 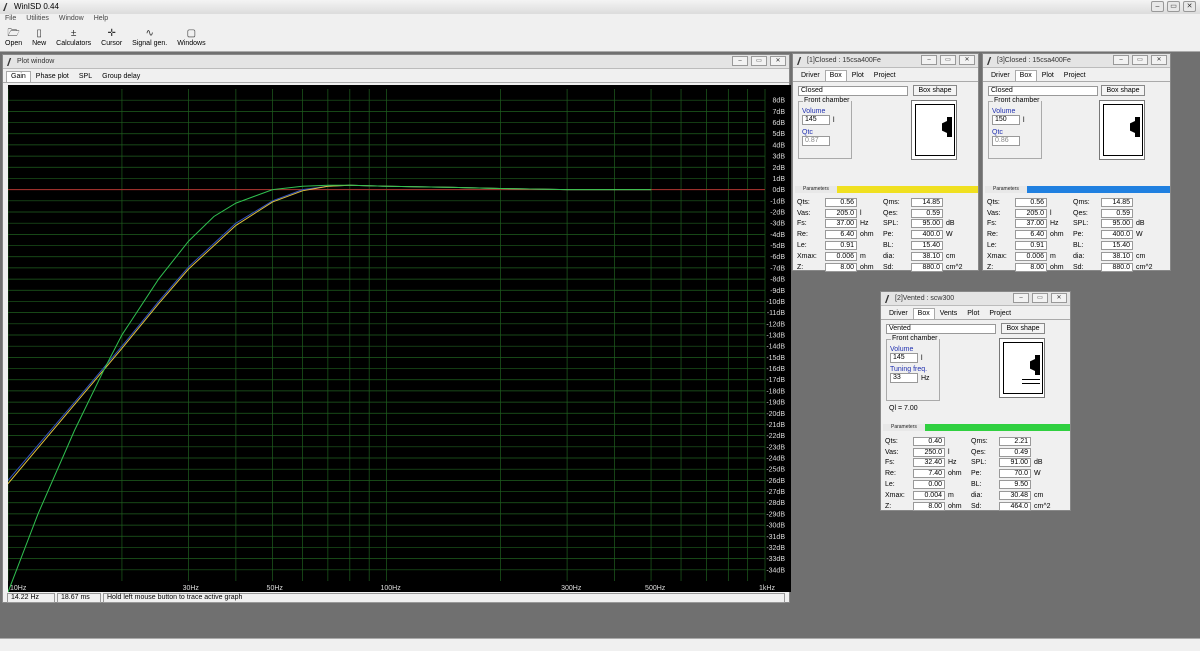 What do you see at coordinates (904, 378) in the screenshot?
I see `tuning-input: 33` at bounding box center [904, 378].